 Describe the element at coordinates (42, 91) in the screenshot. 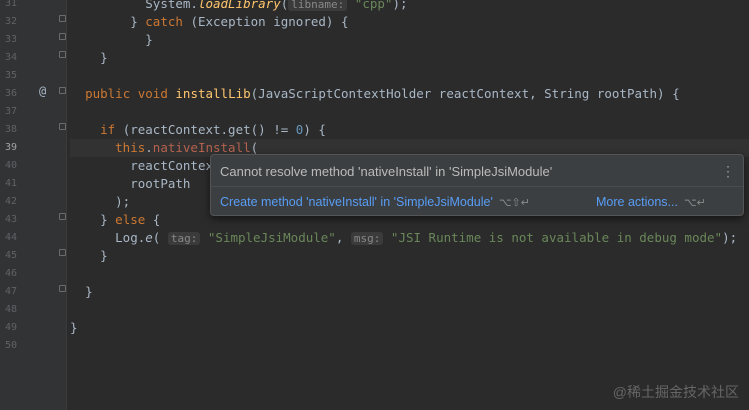

I see `override-marker-icon: @` at that location.